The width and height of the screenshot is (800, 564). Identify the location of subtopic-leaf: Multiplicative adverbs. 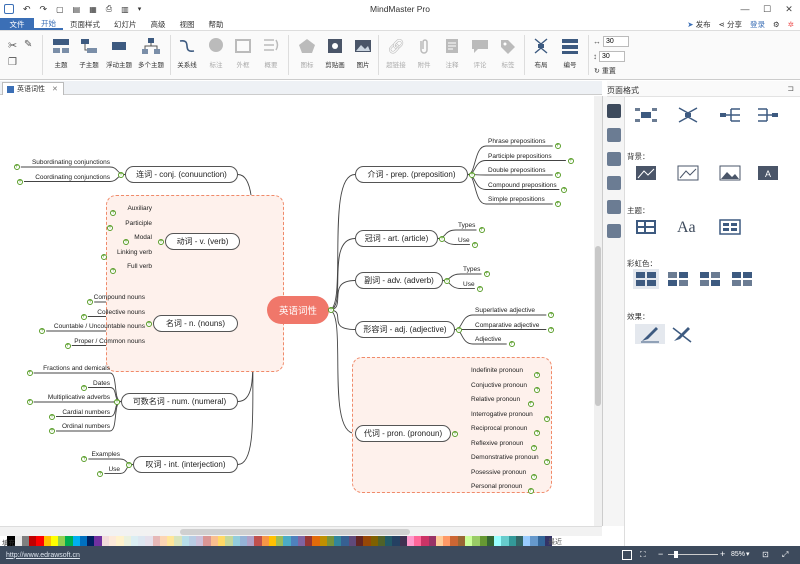
(79, 397).